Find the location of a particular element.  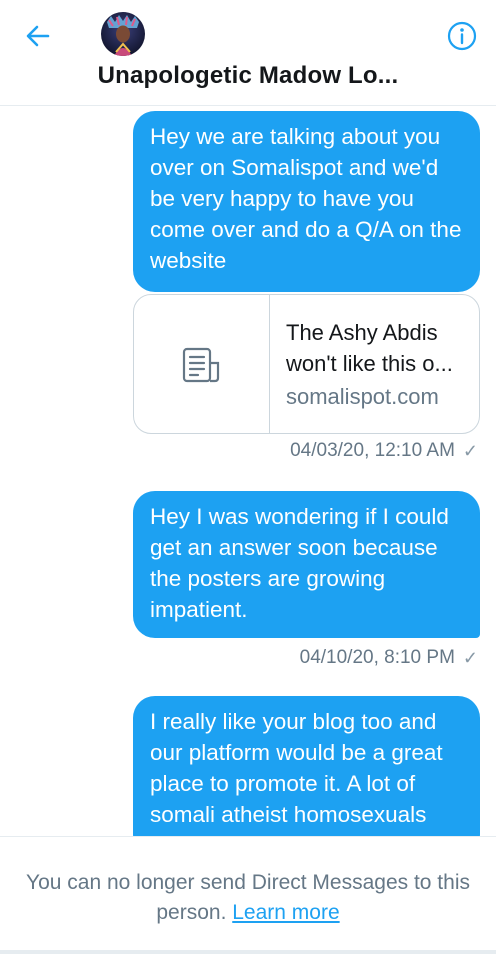

article-icon is located at coordinates (201, 365).